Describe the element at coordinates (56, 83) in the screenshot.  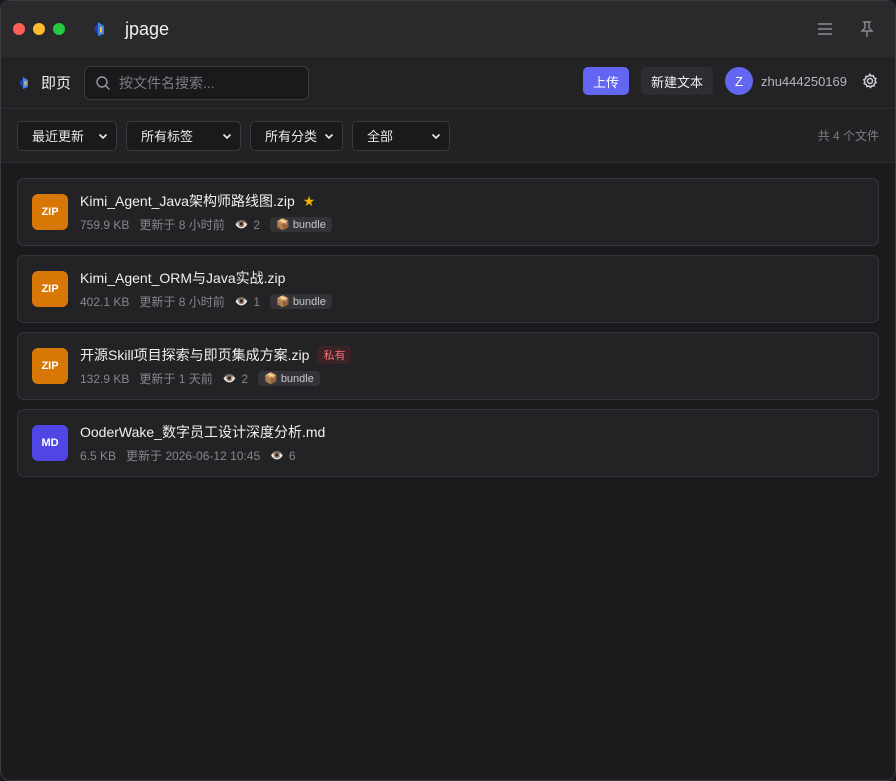
I see `brand-name: 即页` at that location.